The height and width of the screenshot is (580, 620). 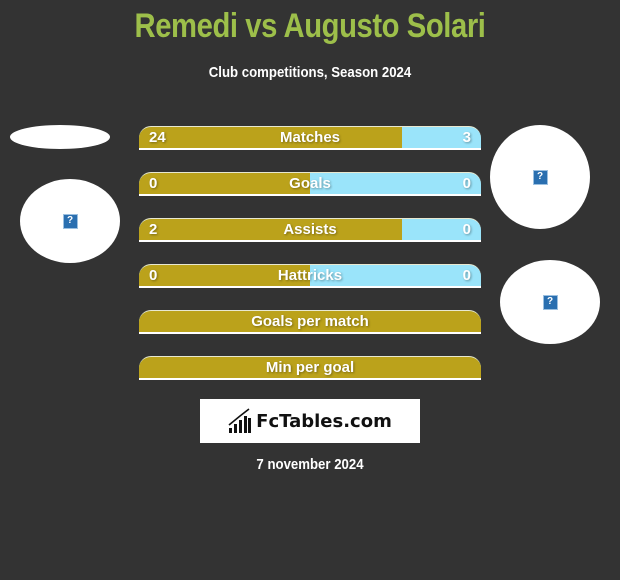 I want to click on right-player-avatar: ?, so click(x=540, y=177).